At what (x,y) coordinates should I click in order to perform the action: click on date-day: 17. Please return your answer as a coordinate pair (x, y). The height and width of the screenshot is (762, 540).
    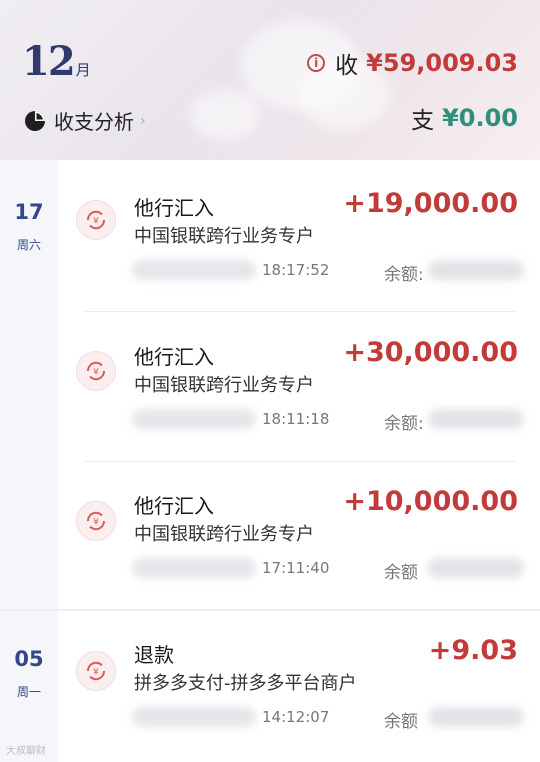
    Looking at the image, I should click on (29, 212).